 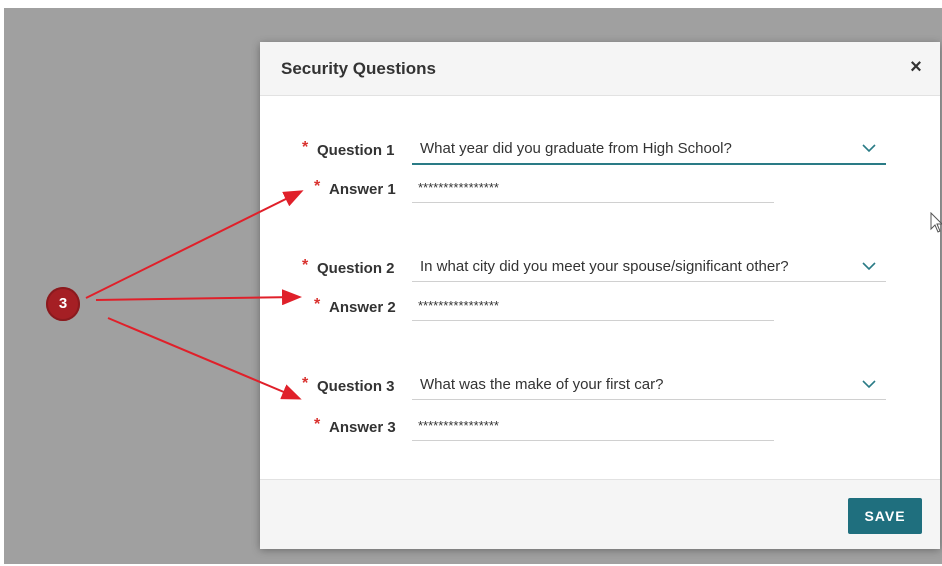 I want to click on callout-arrows, so click(x=194, y=295).